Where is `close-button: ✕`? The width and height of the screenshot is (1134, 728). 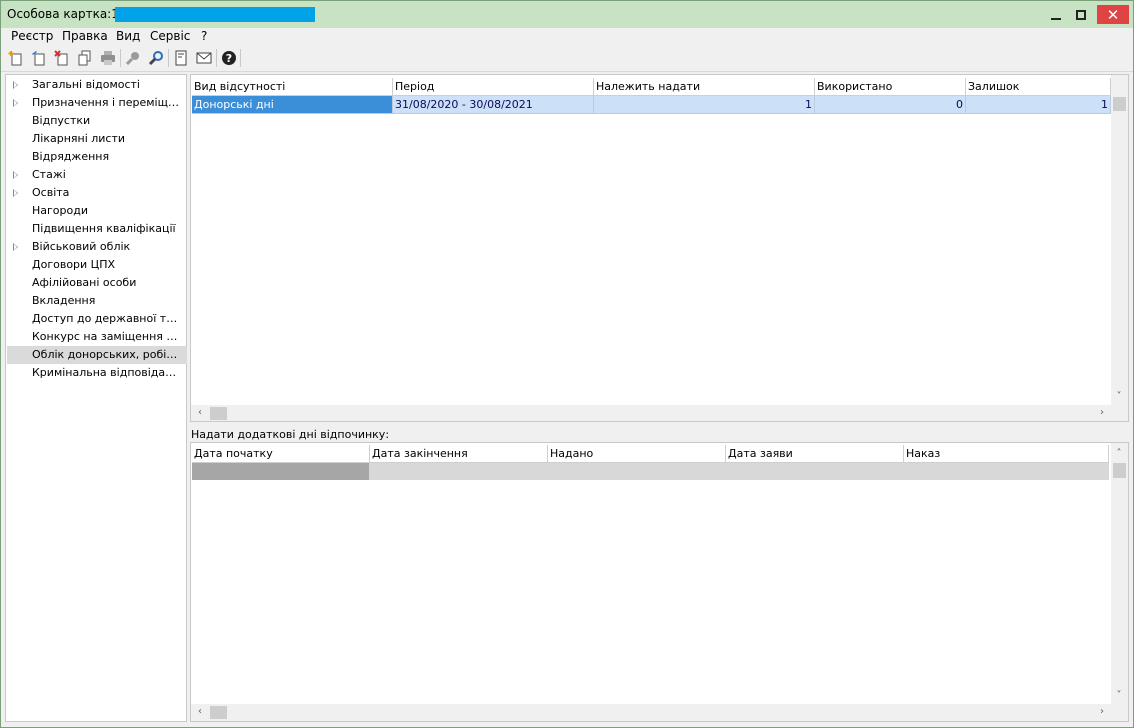
close-button: ✕ is located at coordinates (1113, 14).